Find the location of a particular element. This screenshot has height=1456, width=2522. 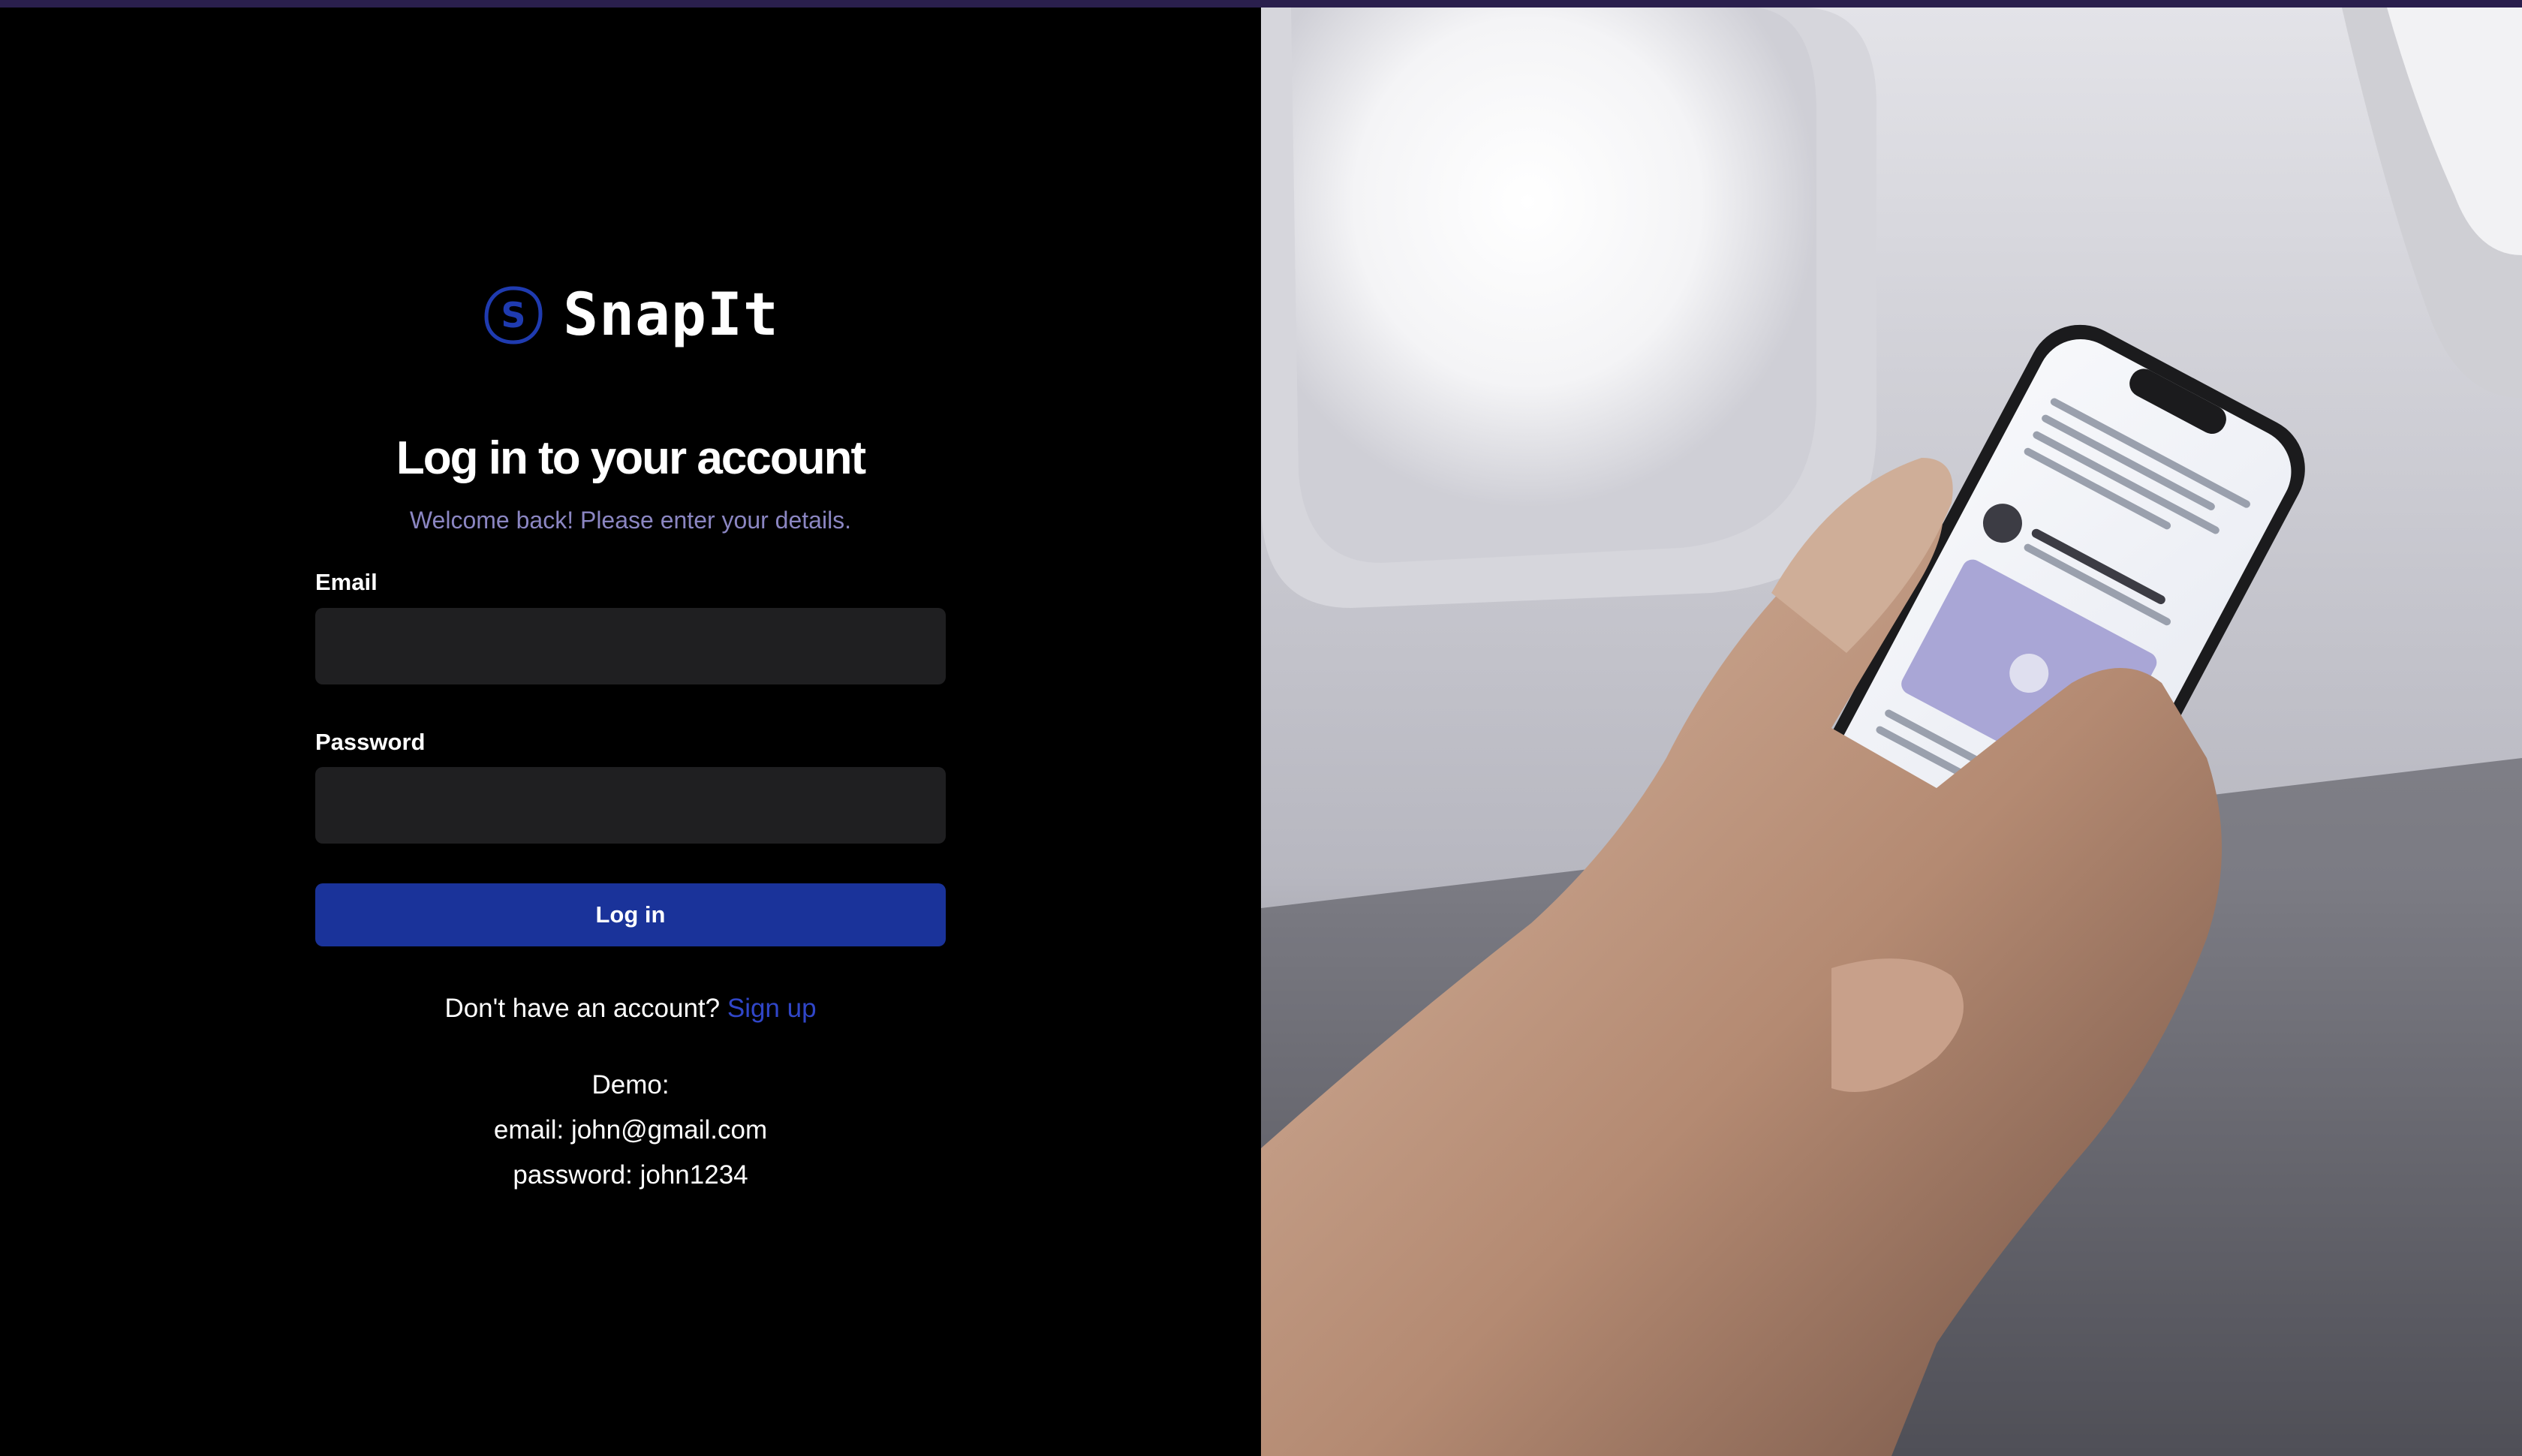

password-label: Password is located at coordinates (370, 742).